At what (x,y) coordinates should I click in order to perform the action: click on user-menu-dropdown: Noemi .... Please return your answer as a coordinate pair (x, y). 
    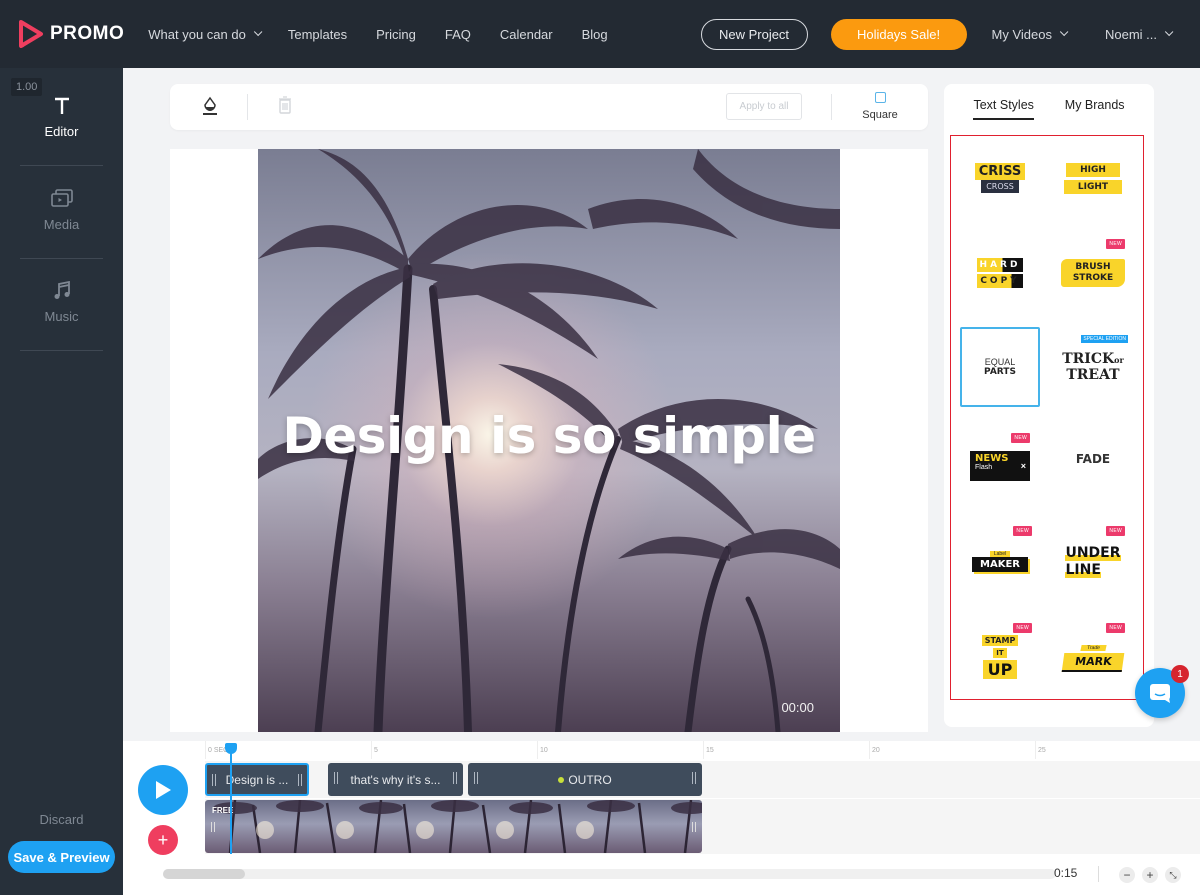
    Looking at the image, I should click on (1139, 34).